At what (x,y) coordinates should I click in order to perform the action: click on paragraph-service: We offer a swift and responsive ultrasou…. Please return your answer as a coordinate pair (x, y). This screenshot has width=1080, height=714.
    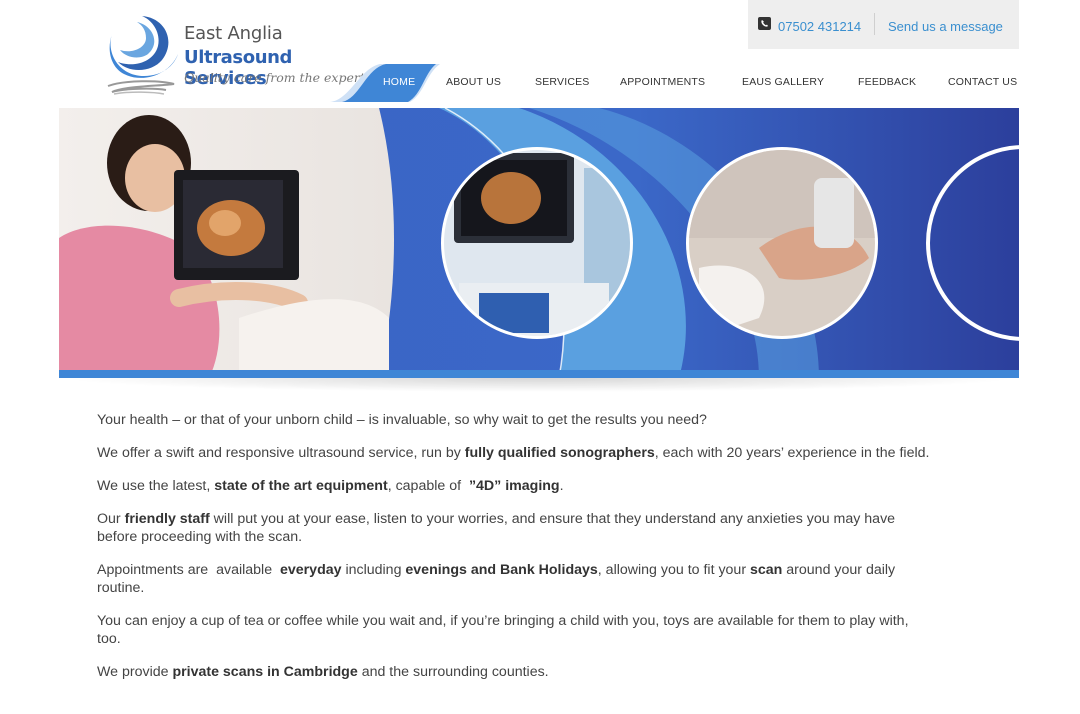
    Looking at the image, I should click on (514, 453).